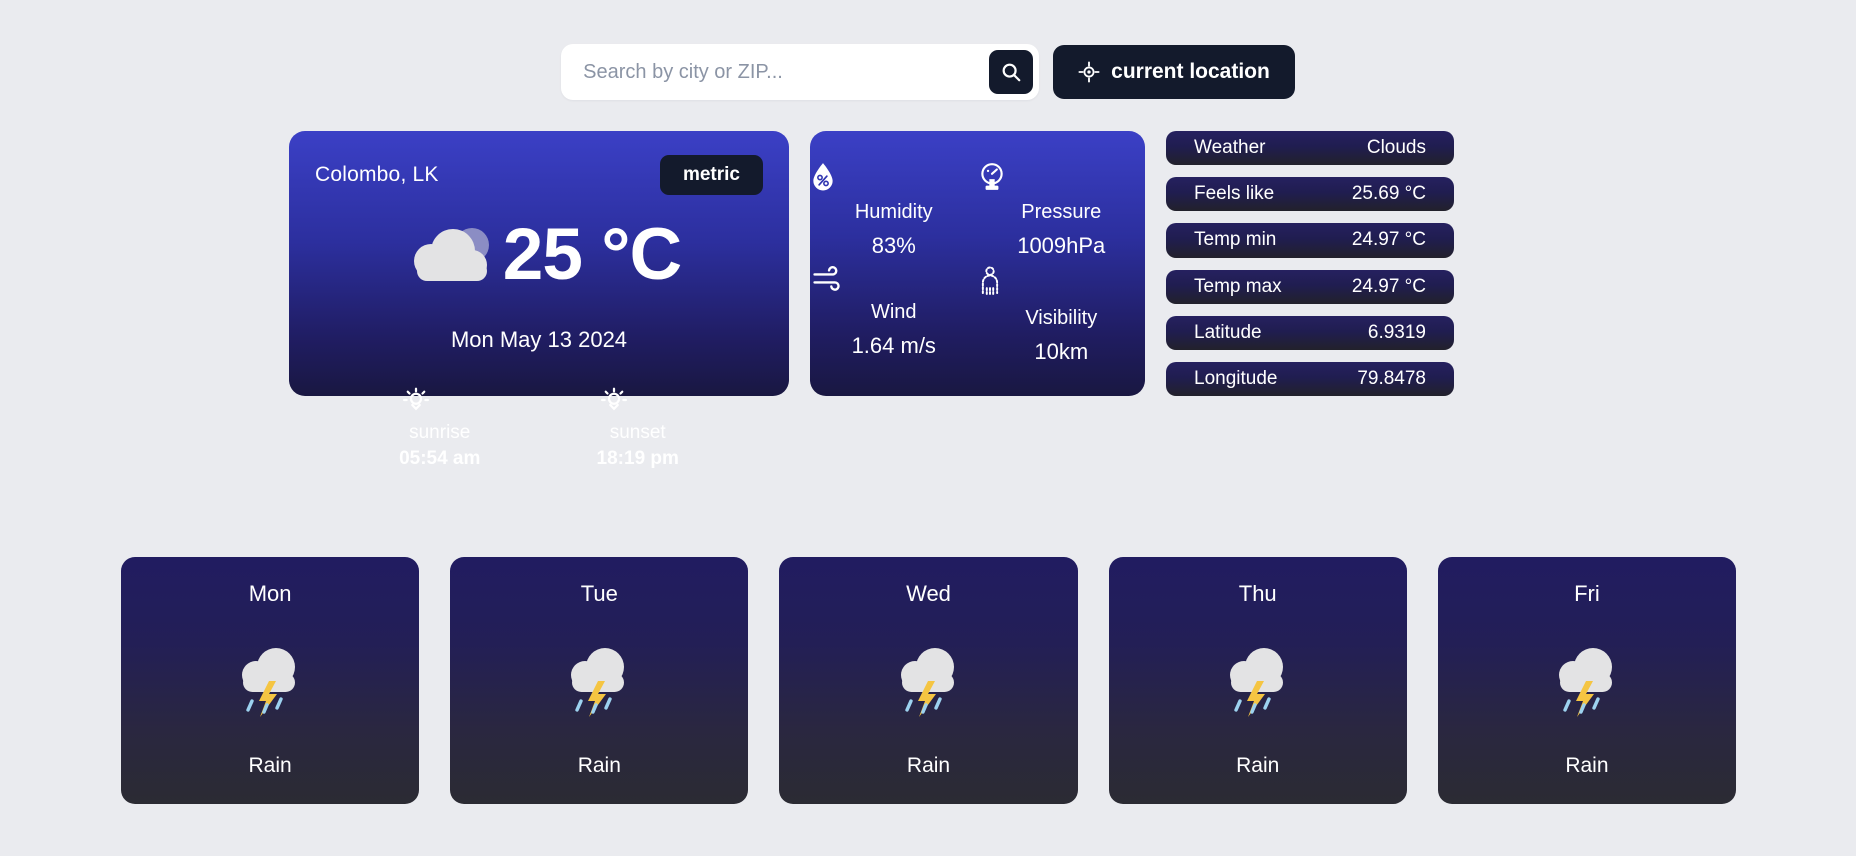 The width and height of the screenshot is (1856, 856). I want to click on details-row-top: Humidity 83% Pressure 1009hPa, so click(977, 210).